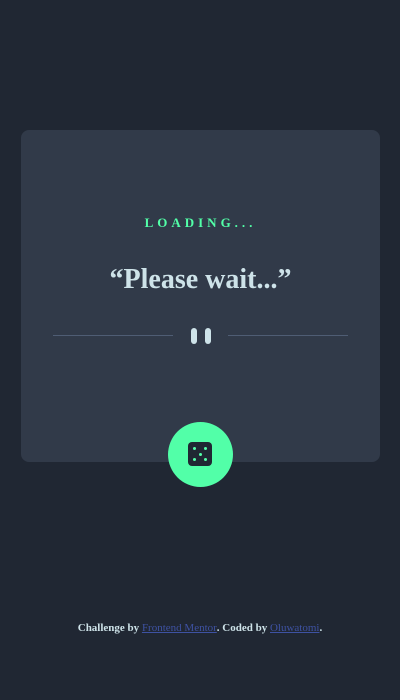 This screenshot has width=400, height=700. Describe the element at coordinates (208, 336) in the screenshot. I see `pause-bar-right` at that location.